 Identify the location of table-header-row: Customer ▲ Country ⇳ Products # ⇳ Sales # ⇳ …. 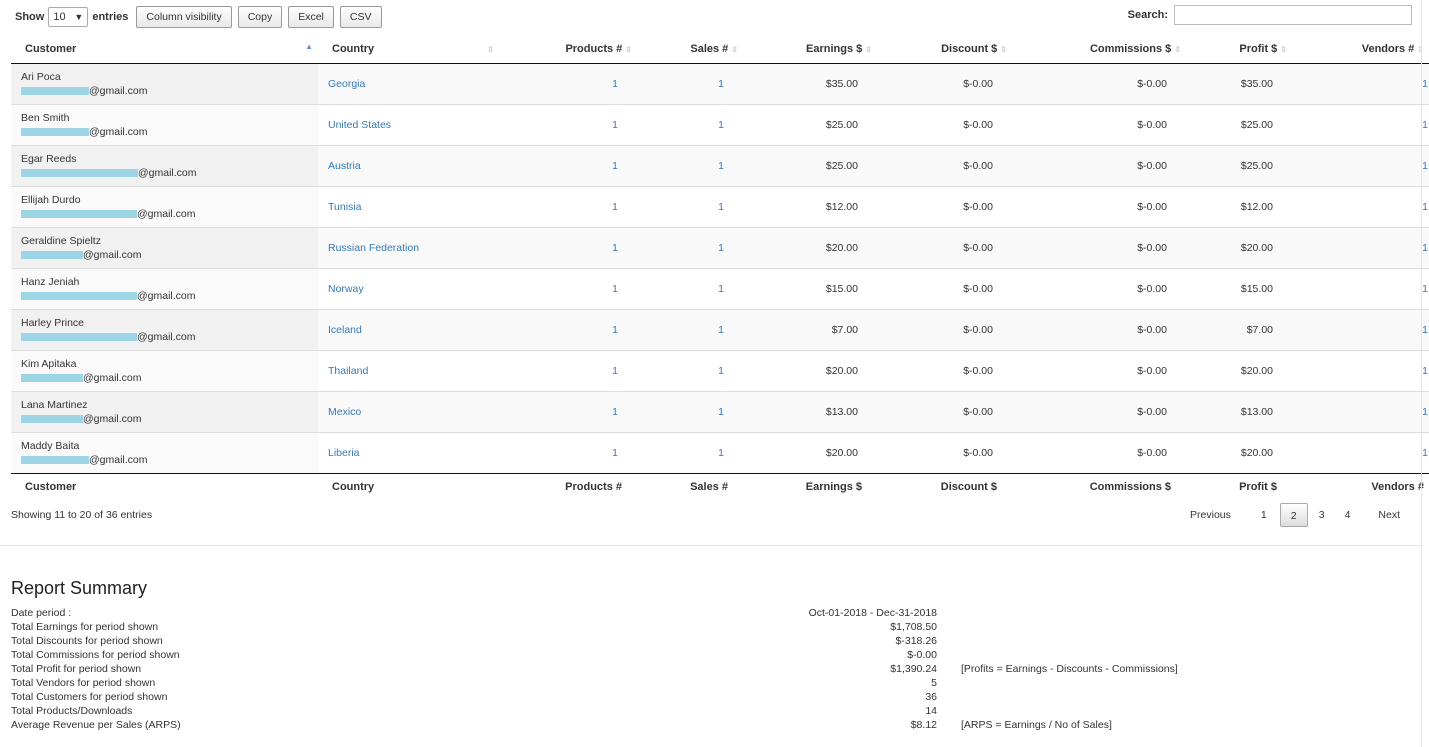
(720, 50).